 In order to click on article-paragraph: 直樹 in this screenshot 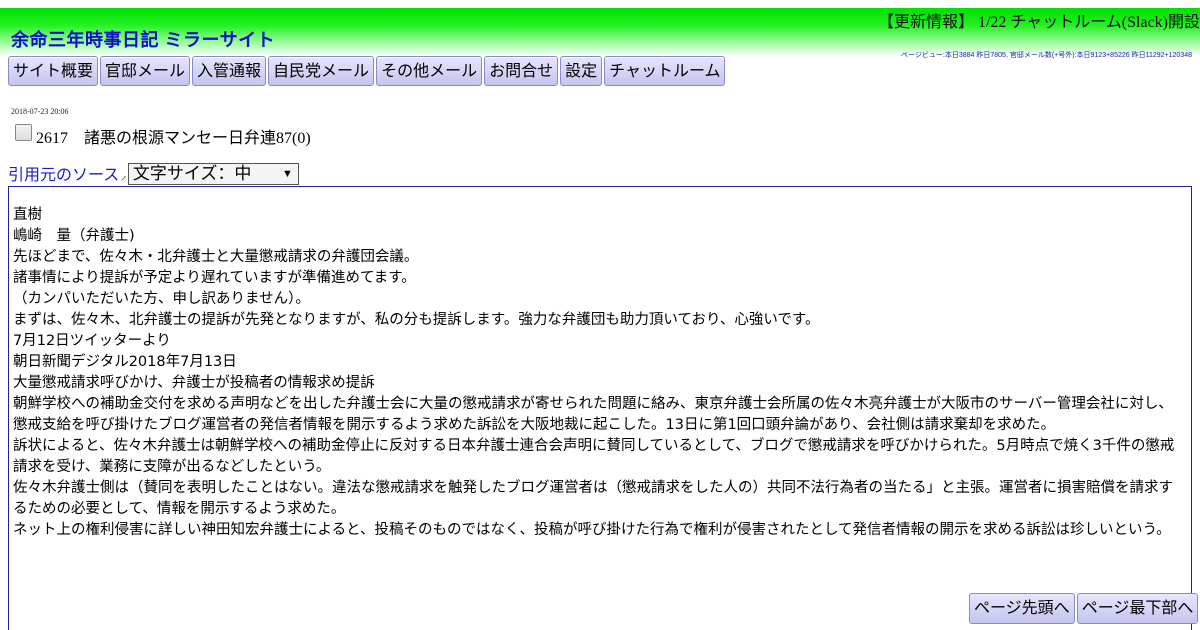, I will do `click(27, 215)`.